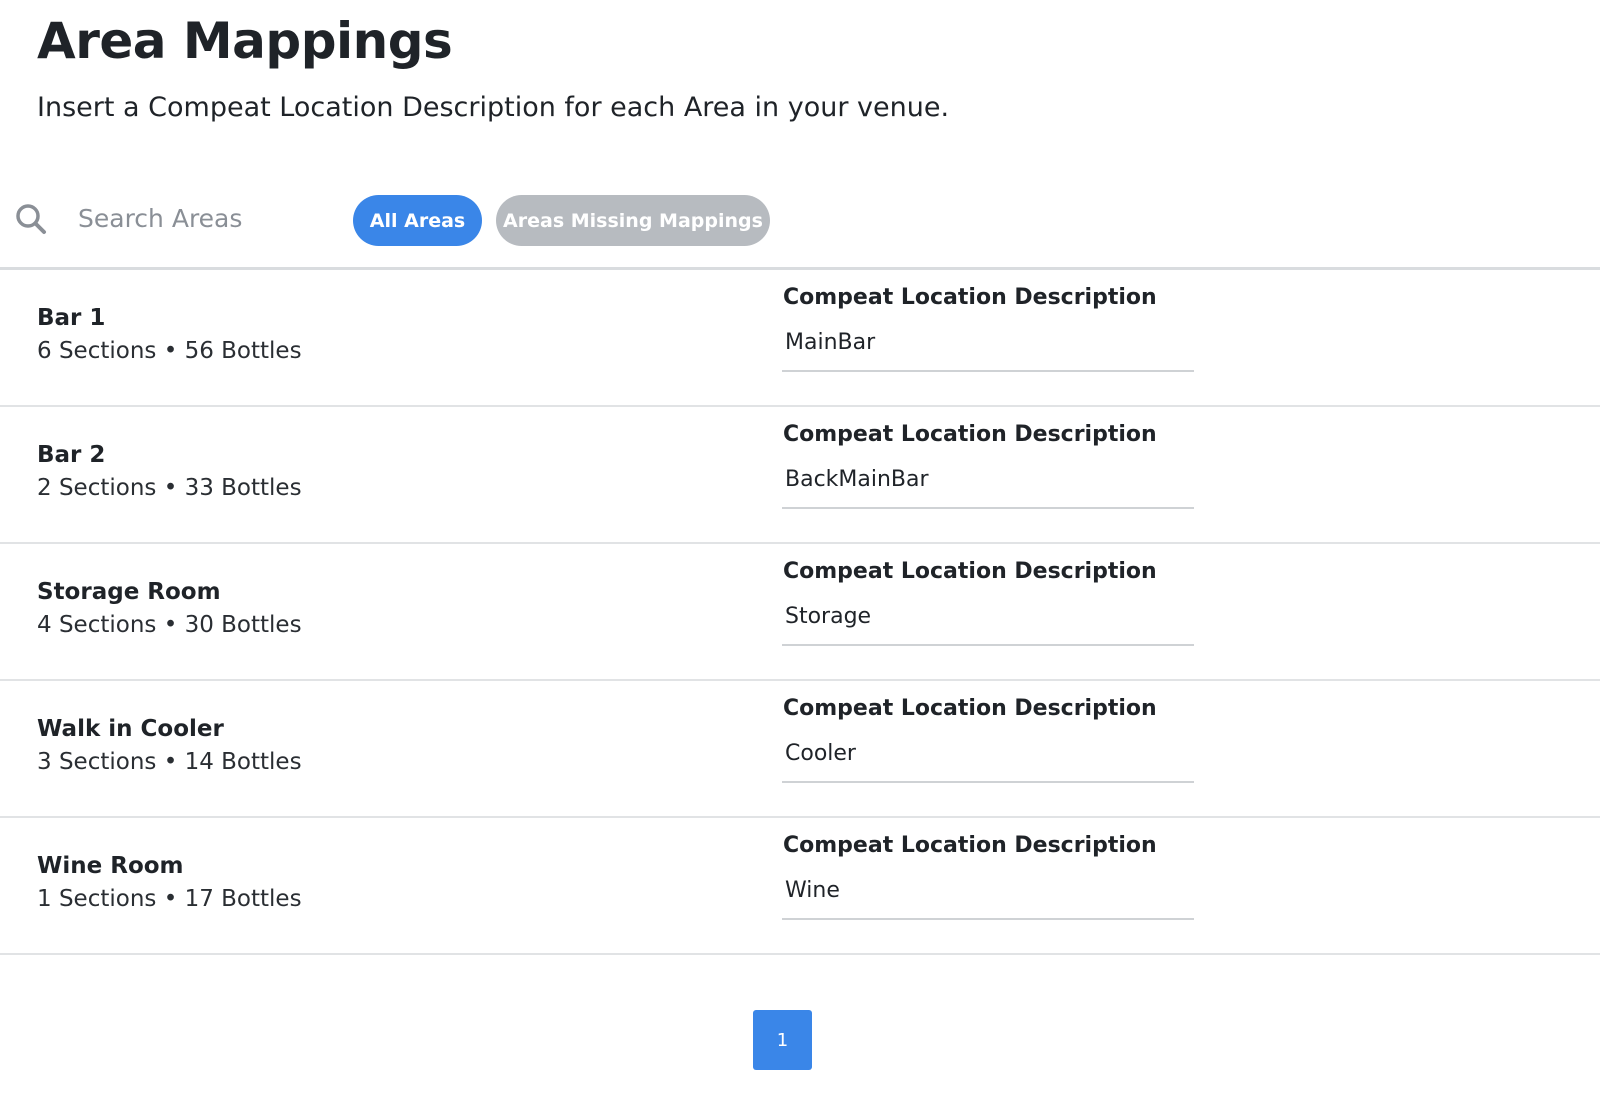  Describe the element at coordinates (71, 318) in the screenshot. I see `area-name: Bar 1` at that location.